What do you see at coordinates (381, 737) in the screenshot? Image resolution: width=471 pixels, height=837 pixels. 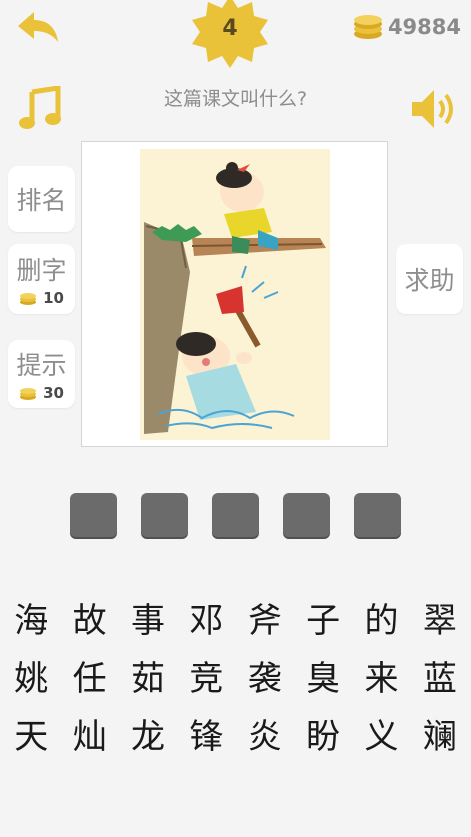 I see `character-tile: 义` at bounding box center [381, 737].